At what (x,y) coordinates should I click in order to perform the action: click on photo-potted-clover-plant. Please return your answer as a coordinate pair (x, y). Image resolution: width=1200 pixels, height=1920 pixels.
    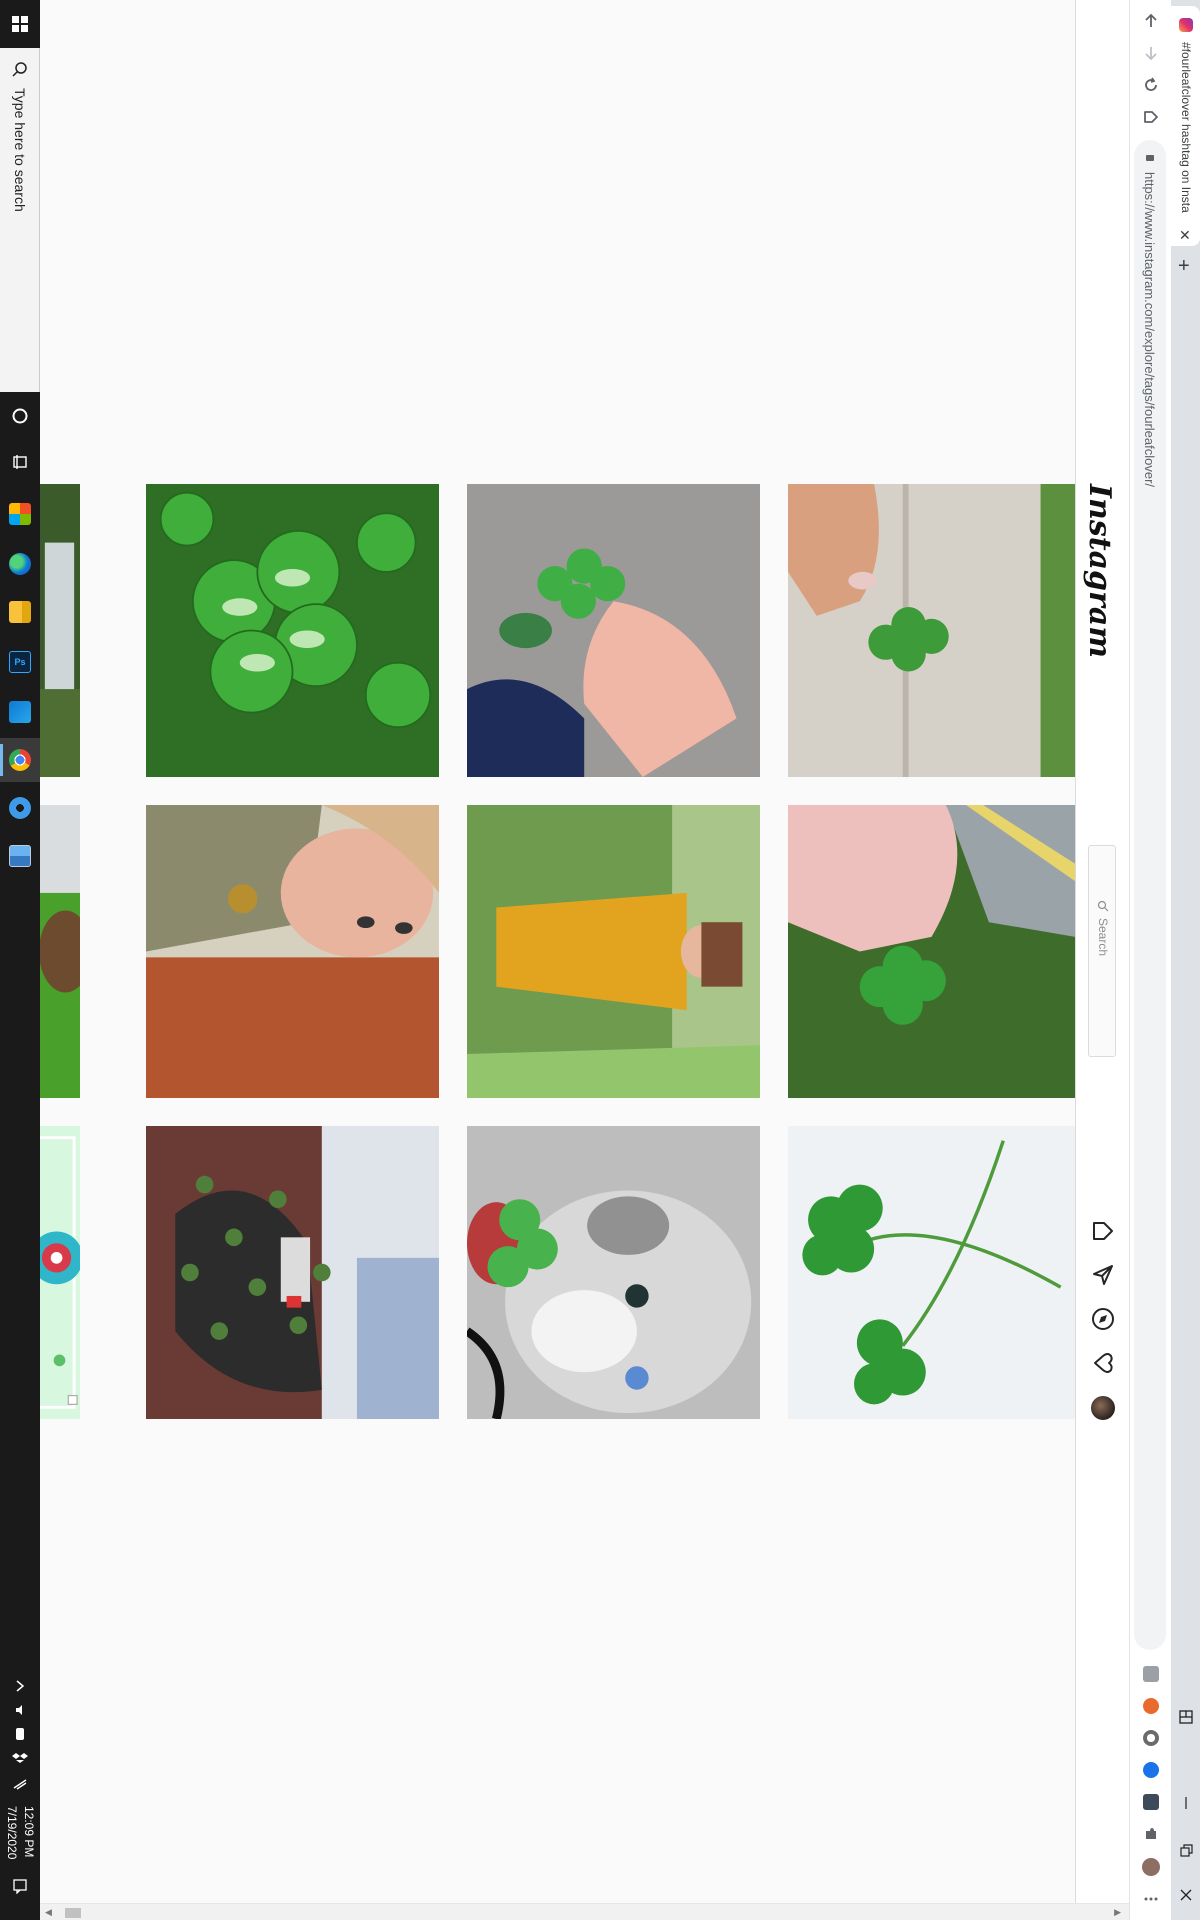
    Looking at the image, I should click on (292, 1272).